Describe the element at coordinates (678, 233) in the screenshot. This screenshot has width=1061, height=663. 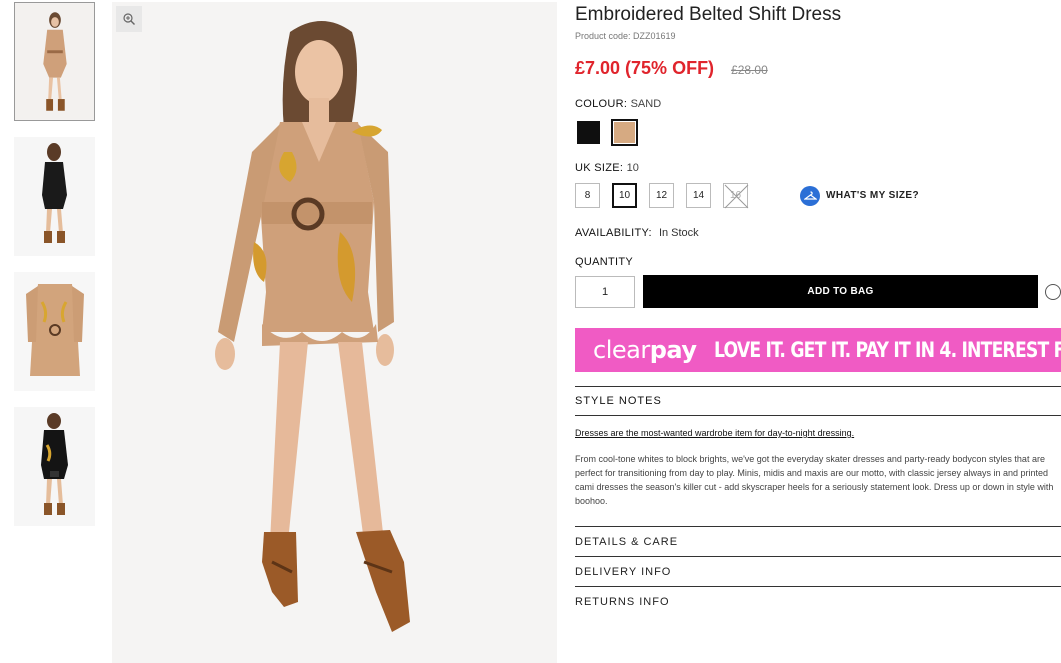
I see `availability-value: In Stock` at that location.